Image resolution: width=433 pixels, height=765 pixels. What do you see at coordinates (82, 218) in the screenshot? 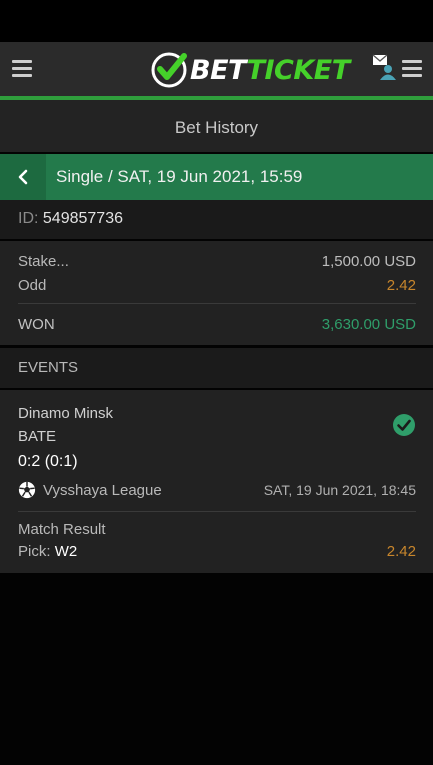
I see `bet-id-value: 549857736` at bounding box center [82, 218].